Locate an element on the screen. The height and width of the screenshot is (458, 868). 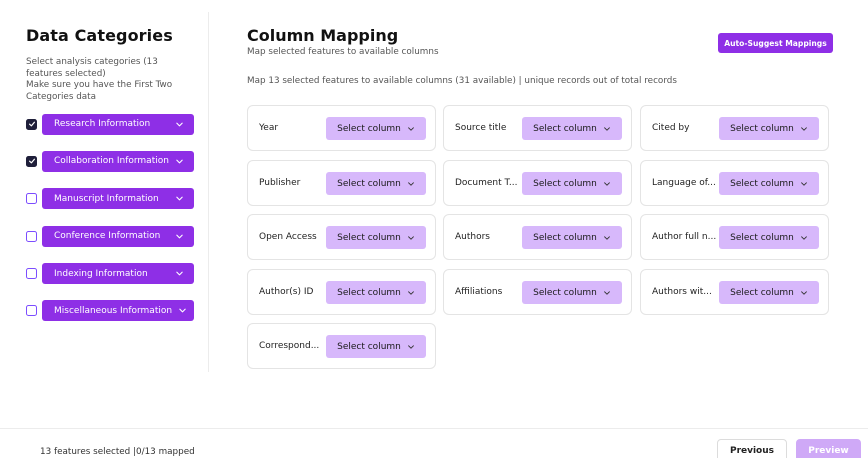
page-title: Column Mapping is located at coordinates (323, 35).